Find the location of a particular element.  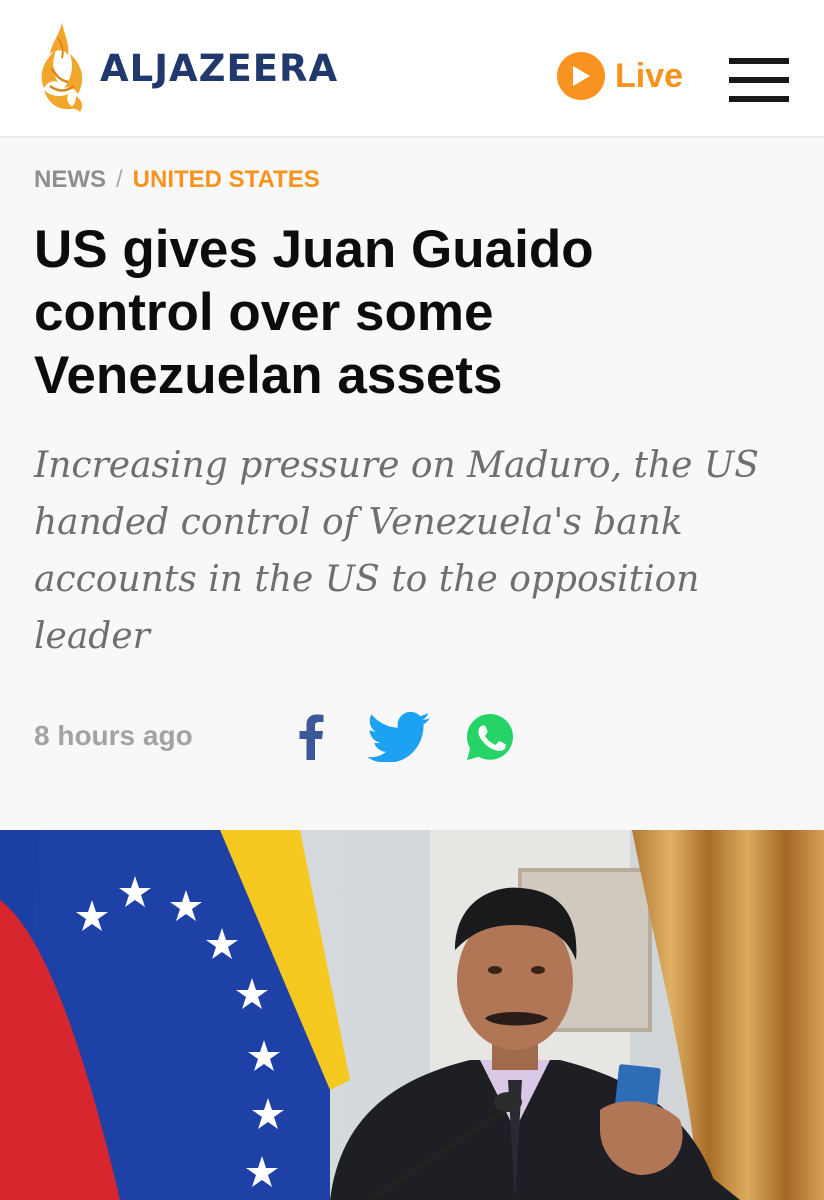

breadcrumb-united-states-link: UNITED STATES is located at coordinates (226, 180).